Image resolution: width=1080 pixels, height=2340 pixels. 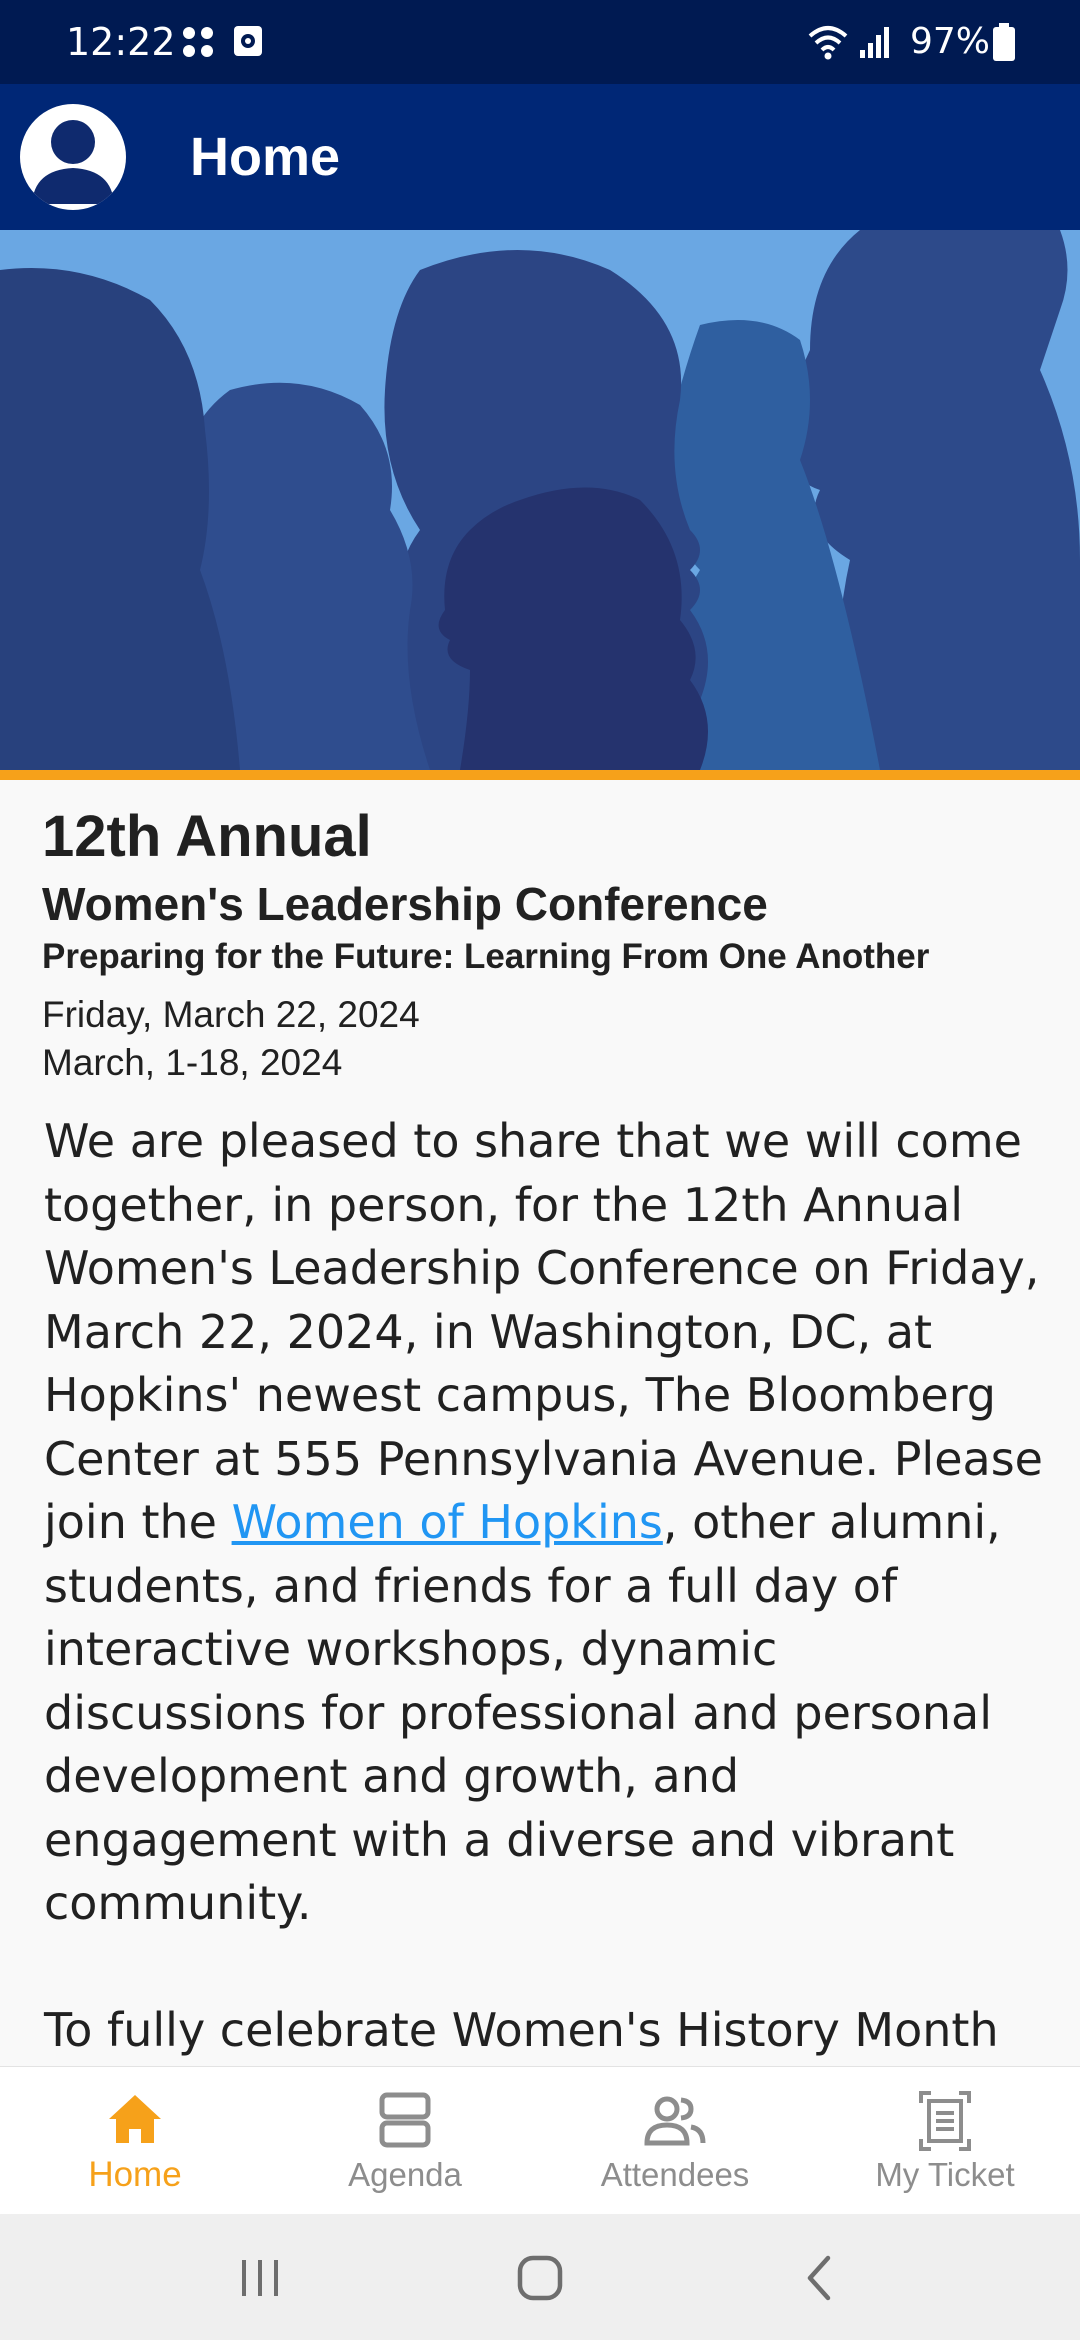 I want to click on nav-item-home: Home, so click(x=135, y=2141).